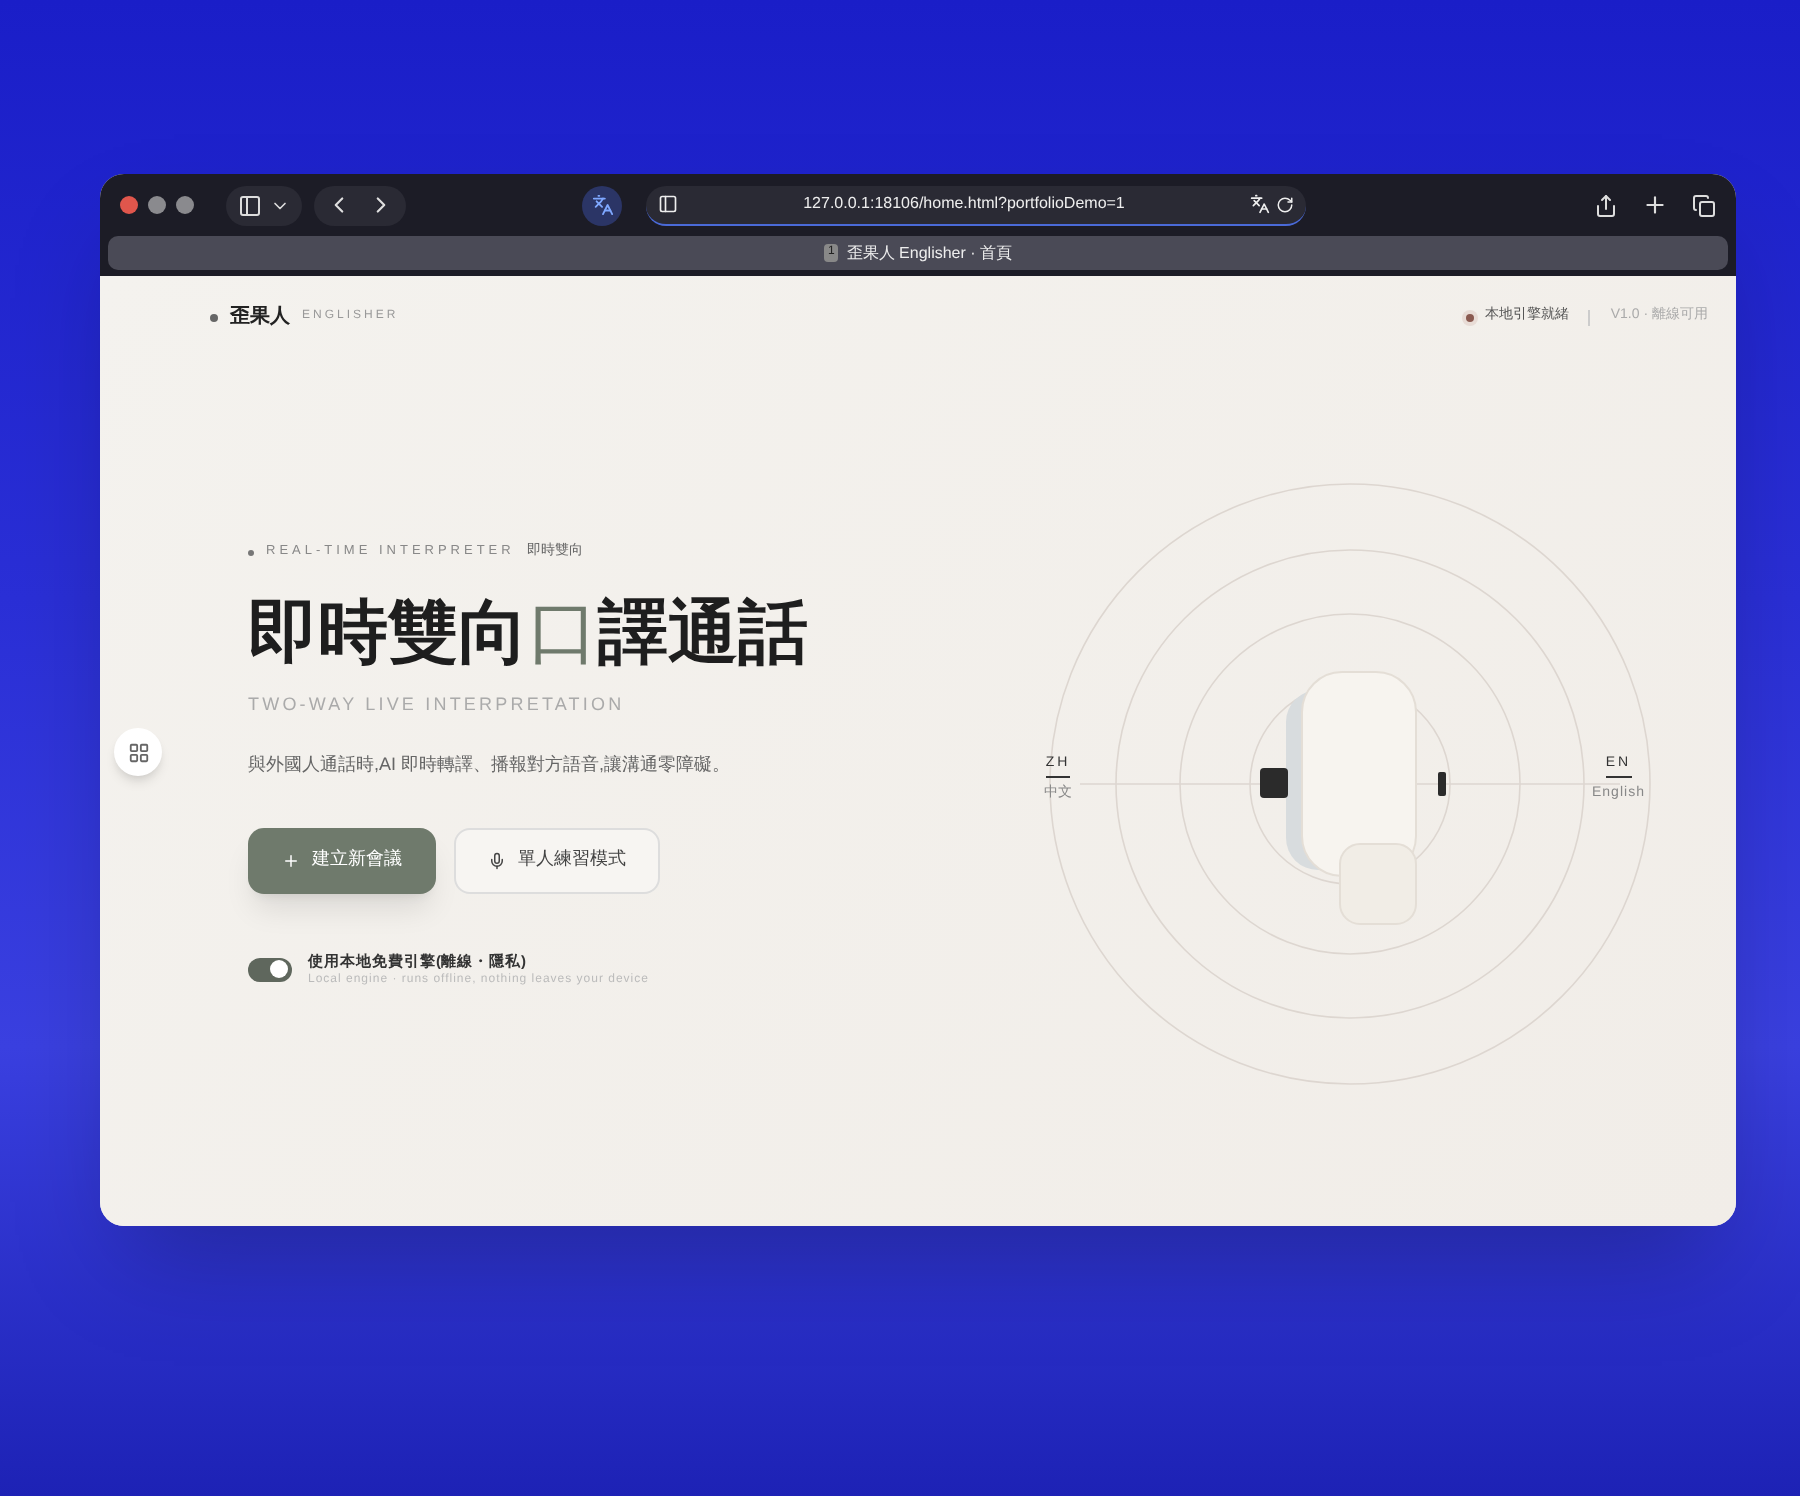 The width and height of the screenshot is (1800, 1496). I want to click on hero-title: 即時雙向 口譯通話, so click(529, 633).